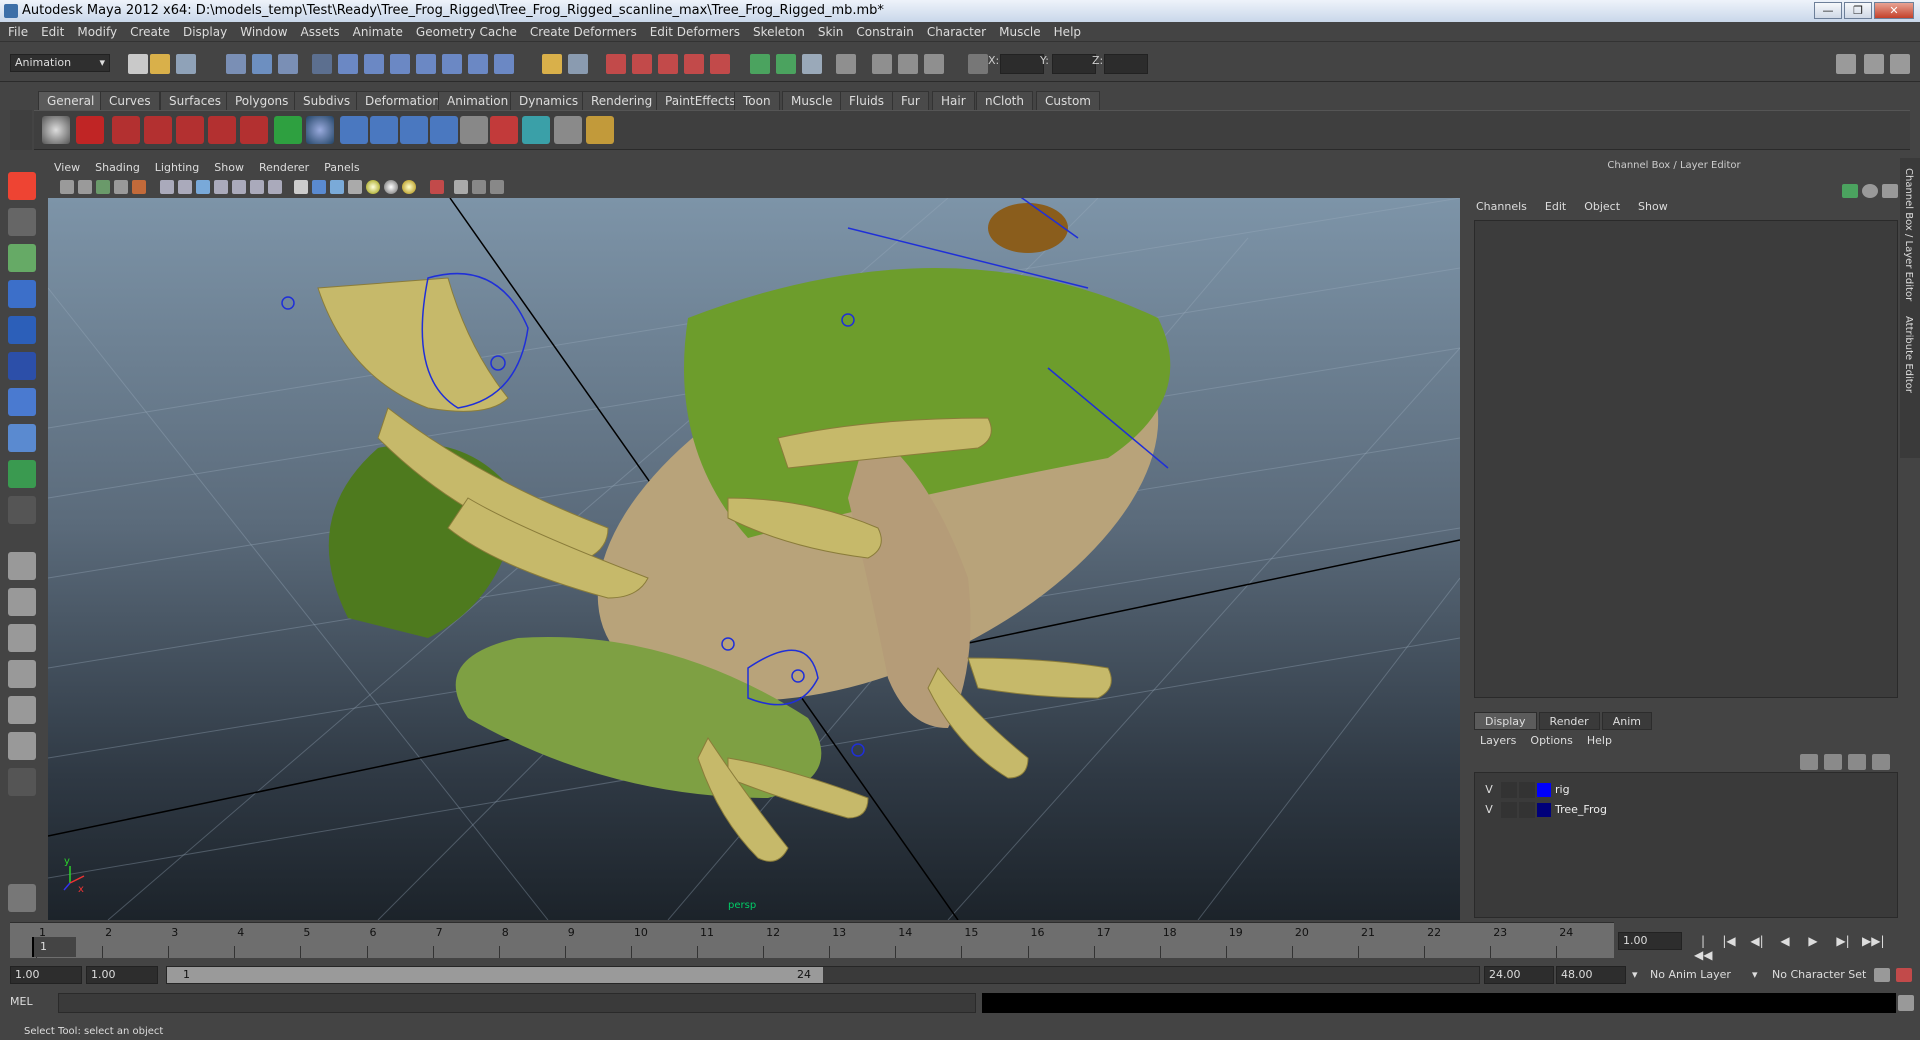  What do you see at coordinates (121, 187) in the screenshot?
I see `image-plane-icon` at bounding box center [121, 187].